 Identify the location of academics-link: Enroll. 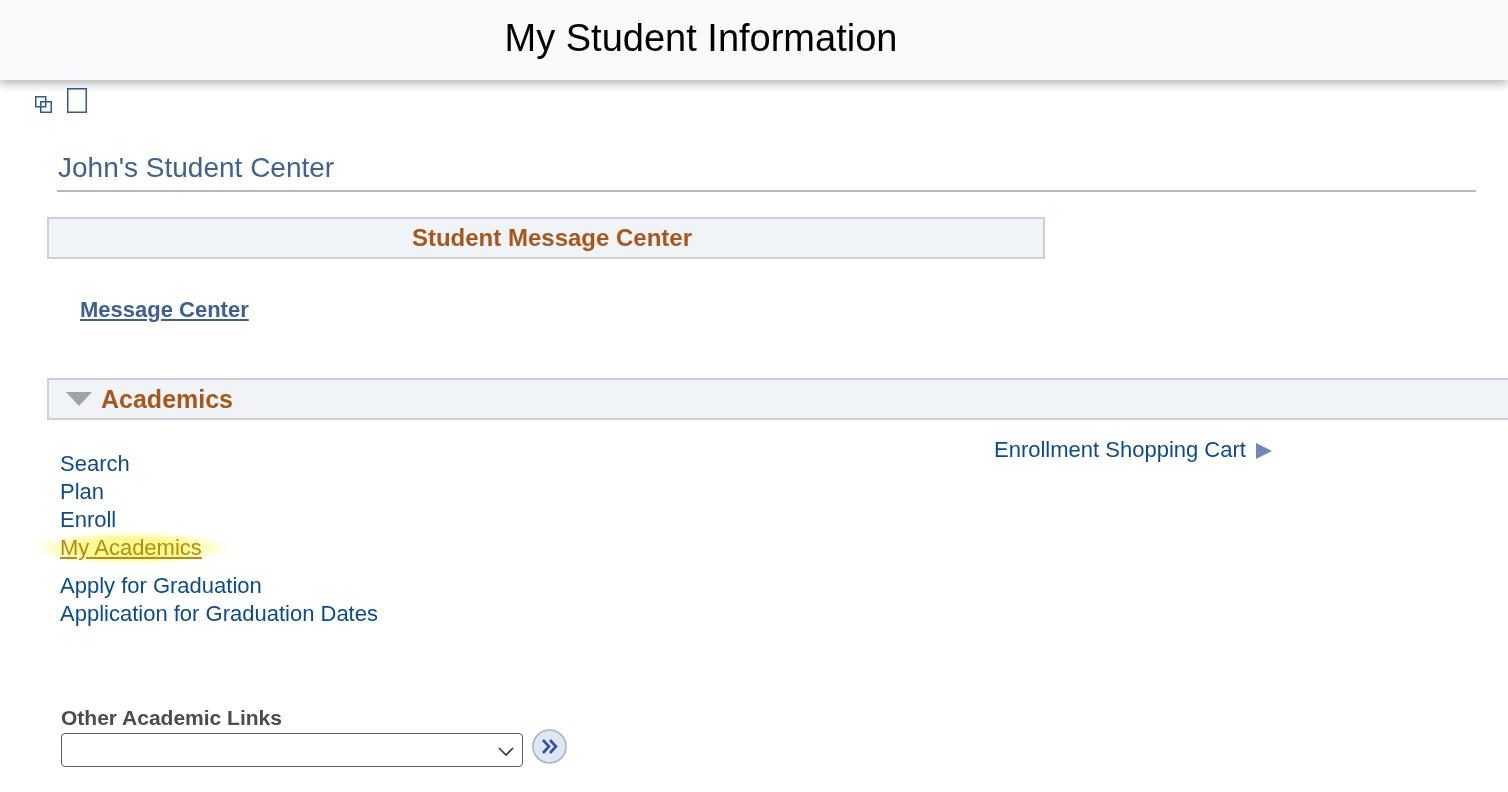
(88, 520).